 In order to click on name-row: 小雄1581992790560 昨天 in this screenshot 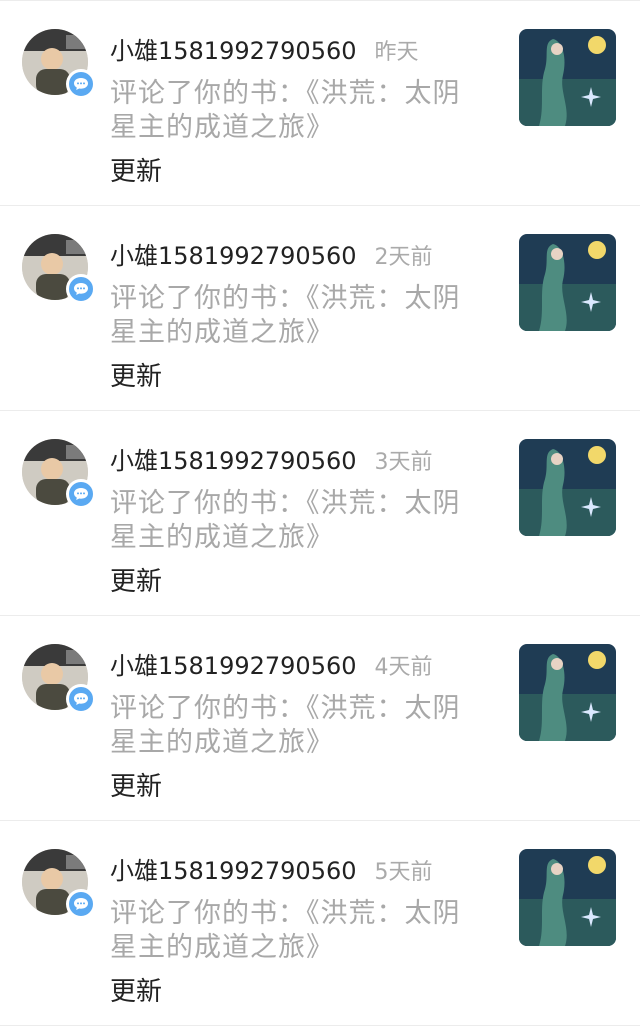, I will do `click(264, 49)`.